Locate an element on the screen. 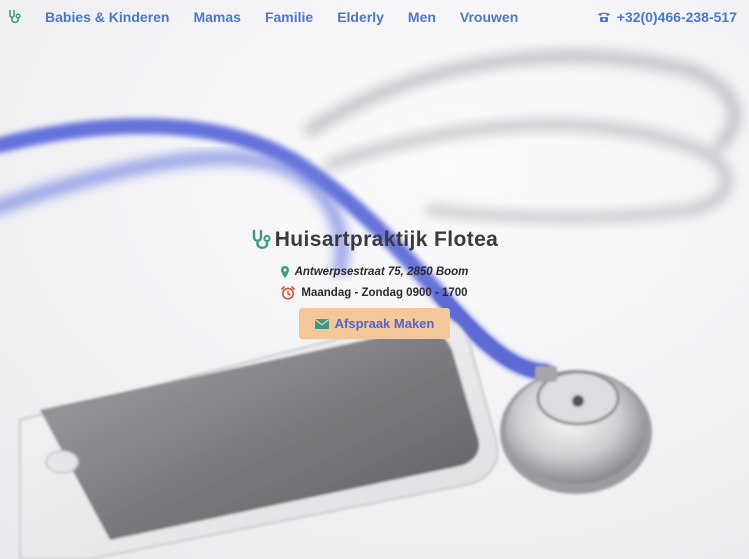 The width and height of the screenshot is (749, 559). address-text: Antwerpsestraat 75, 2850 Boom is located at coordinates (381, 272).